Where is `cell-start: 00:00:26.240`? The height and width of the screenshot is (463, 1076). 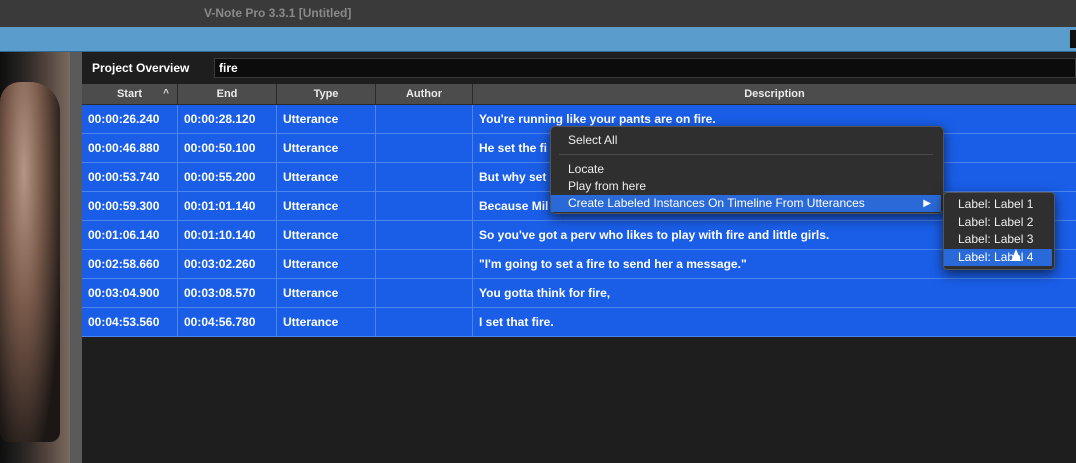
cell-start: 00:00:26.240 is located at coordinates (130, 119).